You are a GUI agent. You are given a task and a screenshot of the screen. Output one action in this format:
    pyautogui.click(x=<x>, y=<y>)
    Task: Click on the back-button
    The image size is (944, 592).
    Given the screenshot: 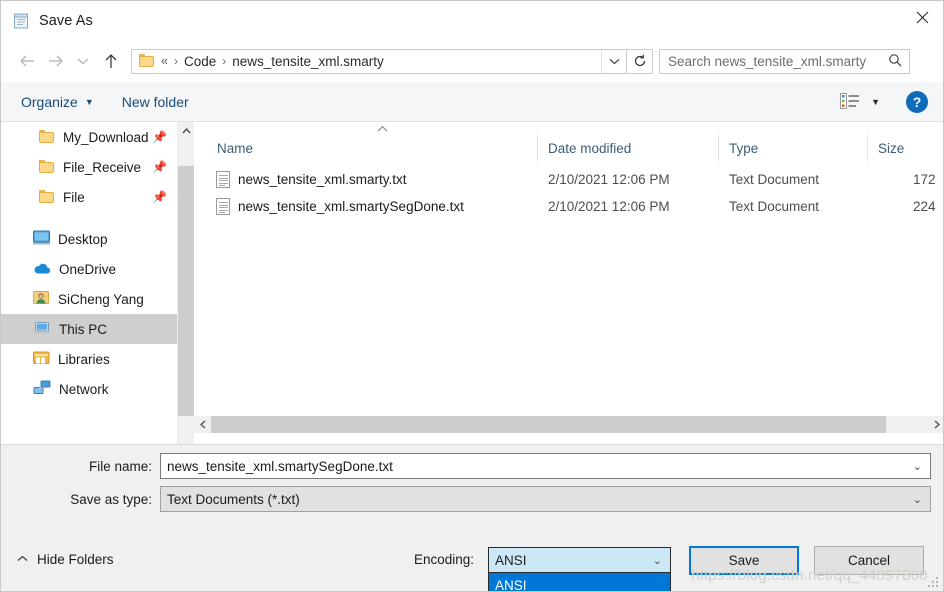 What is the action you would take?
    pyautogui.click(x=27, y=61)
    